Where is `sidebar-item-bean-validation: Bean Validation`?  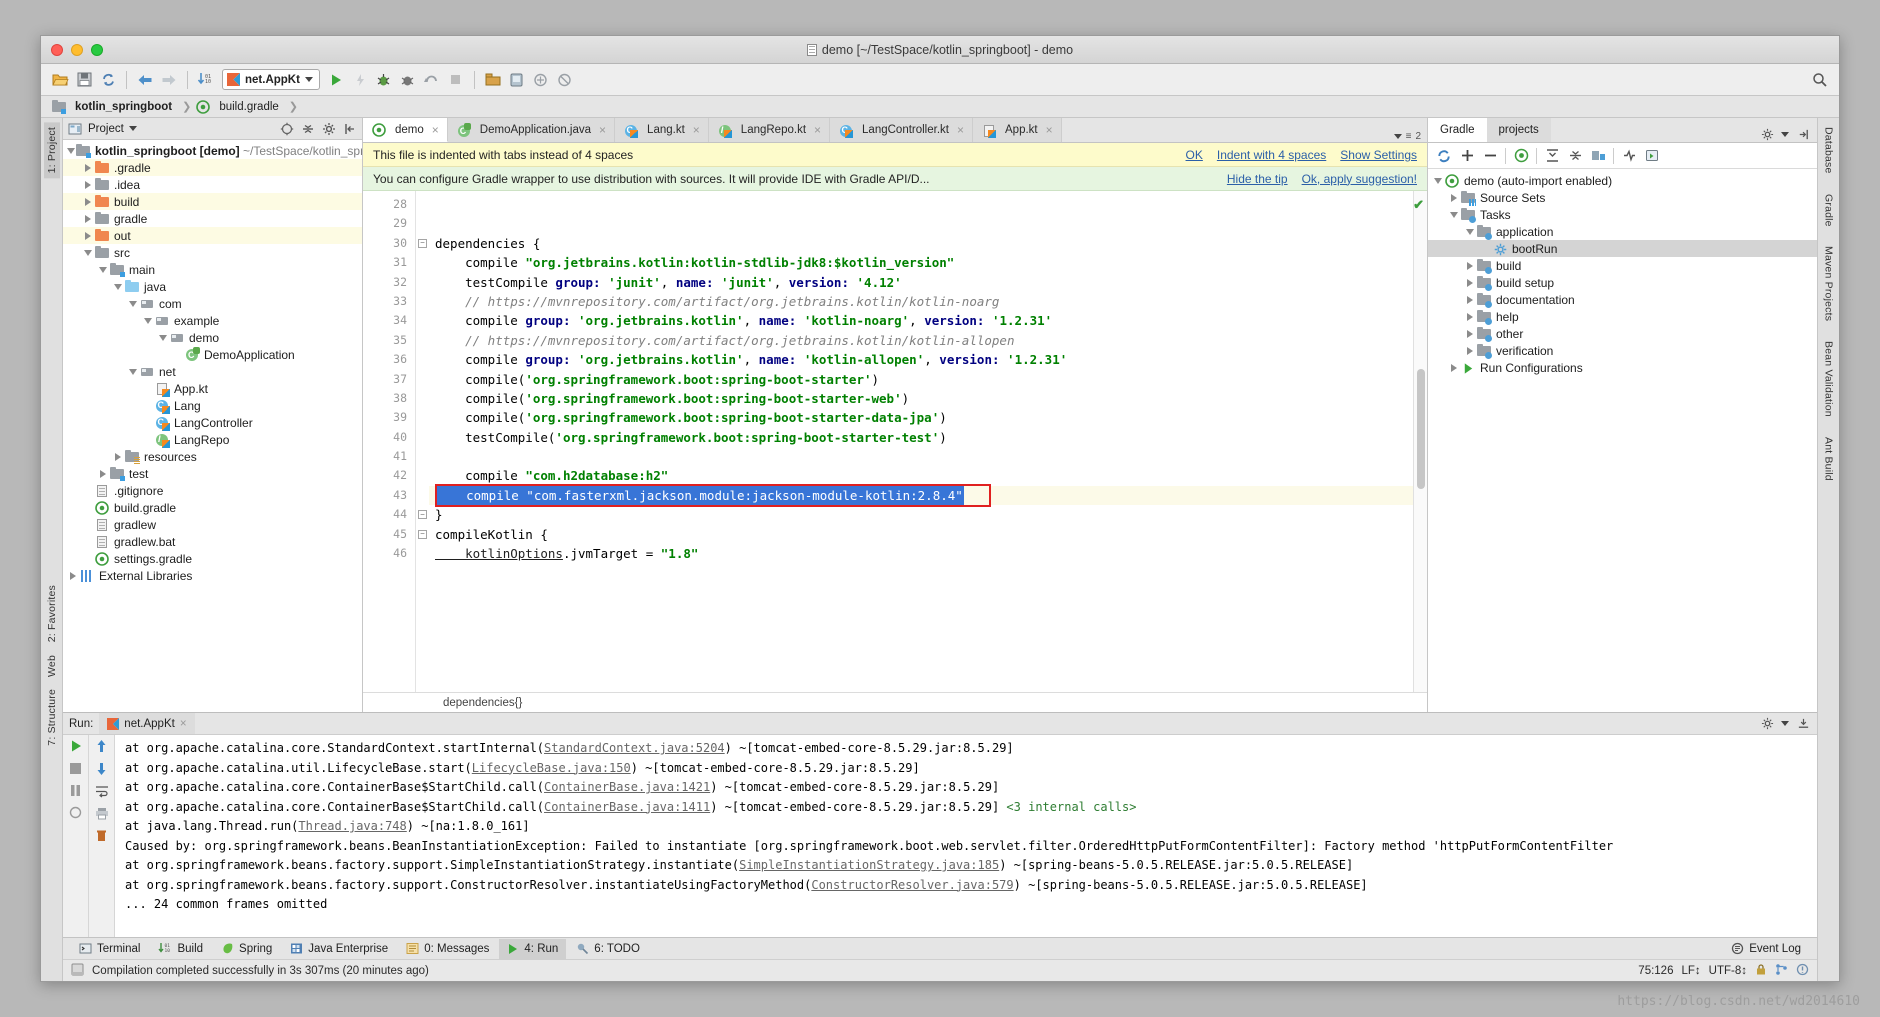 sidebar-item-bean-validation: Bean Validation is located at coordinates (1829, 379).